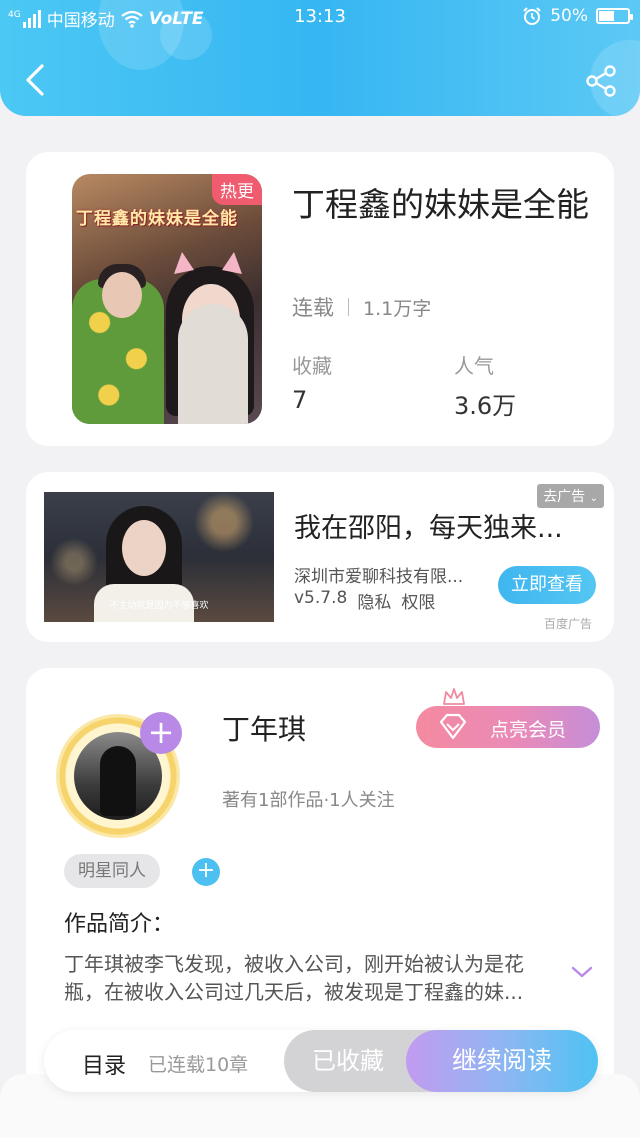 This screenshot has height=1138, width=640. I want to click on ad-privacy-link: 隐私, so click(374, 600).